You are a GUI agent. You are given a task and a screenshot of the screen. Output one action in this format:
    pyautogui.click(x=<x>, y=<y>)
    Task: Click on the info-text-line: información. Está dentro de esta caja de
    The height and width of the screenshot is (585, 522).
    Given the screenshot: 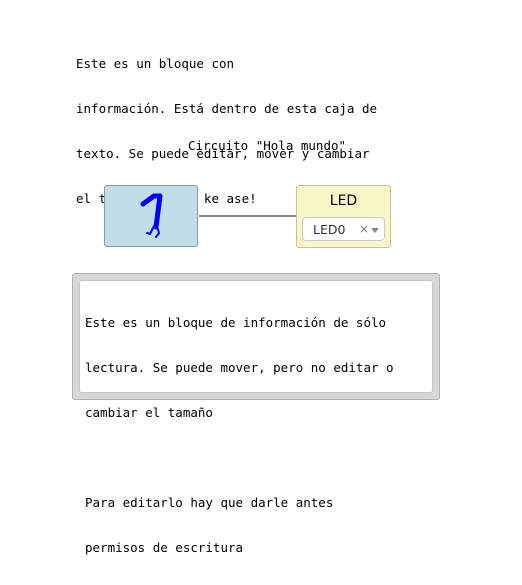 What is the action you would take?
    pyautogui.click(x=227, y=108)
    